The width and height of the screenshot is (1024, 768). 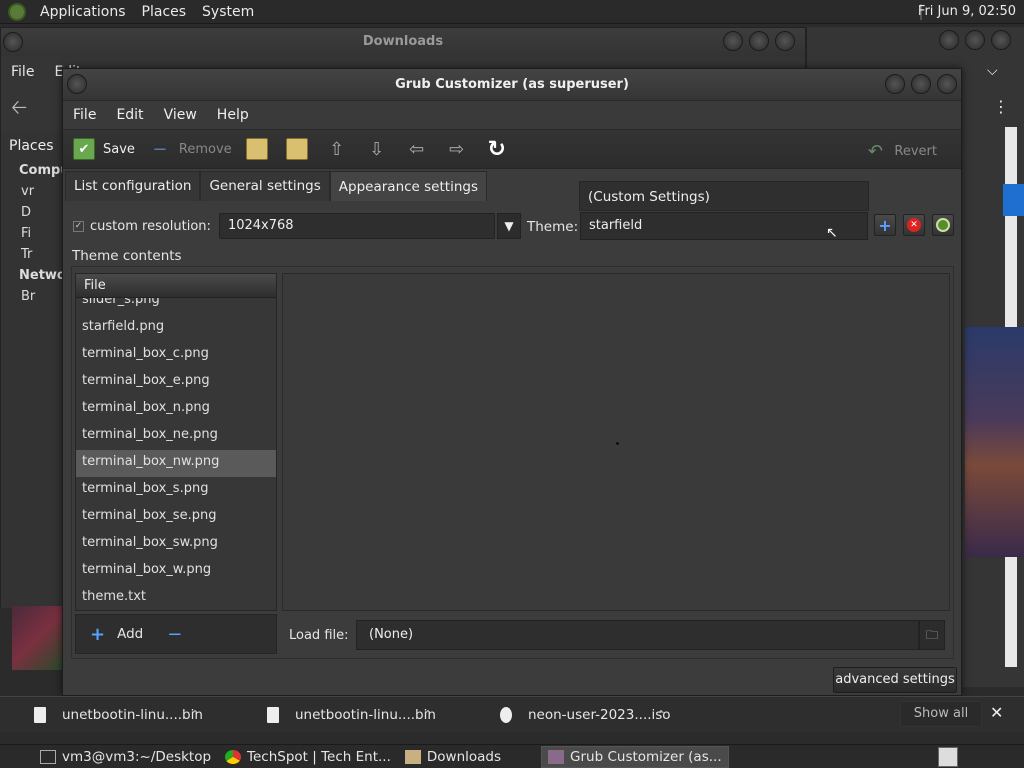 I want to click on menu-edit: Edit, so click(x=129, y=115).